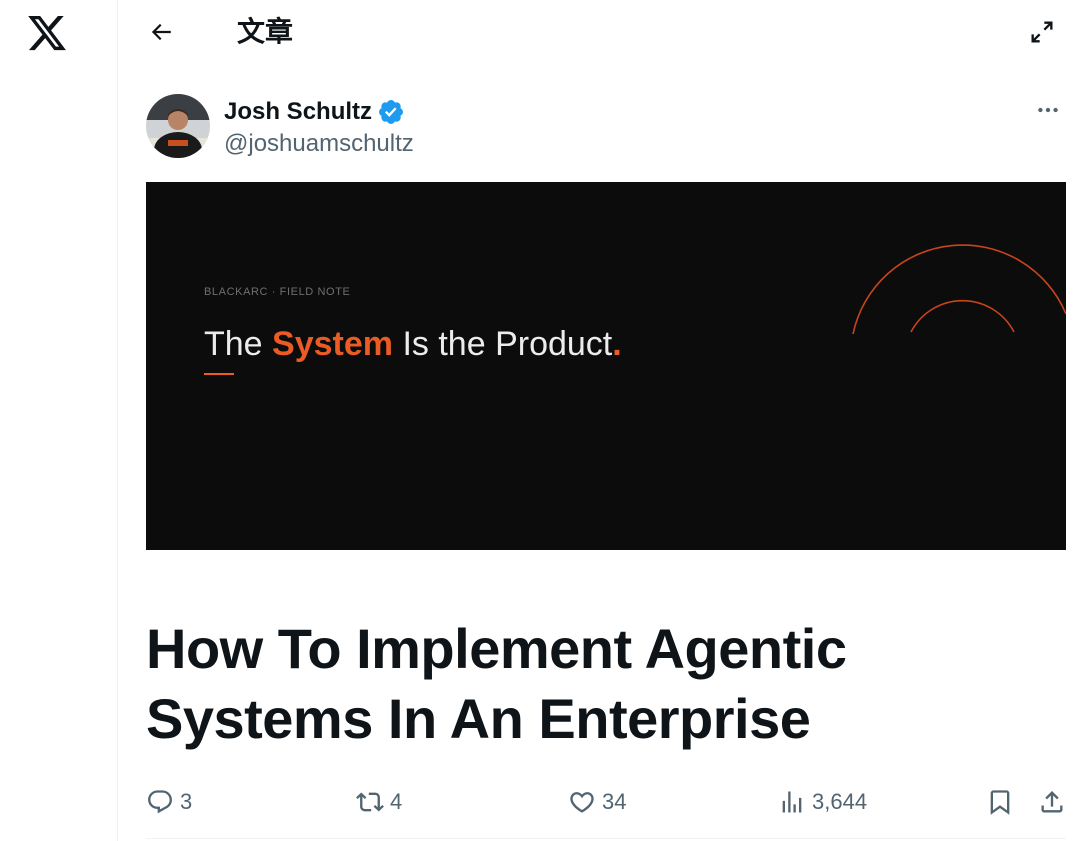 The width and height of the screenshot is (1080, 841). I want to click on expand-icon, so click(1042, 32).